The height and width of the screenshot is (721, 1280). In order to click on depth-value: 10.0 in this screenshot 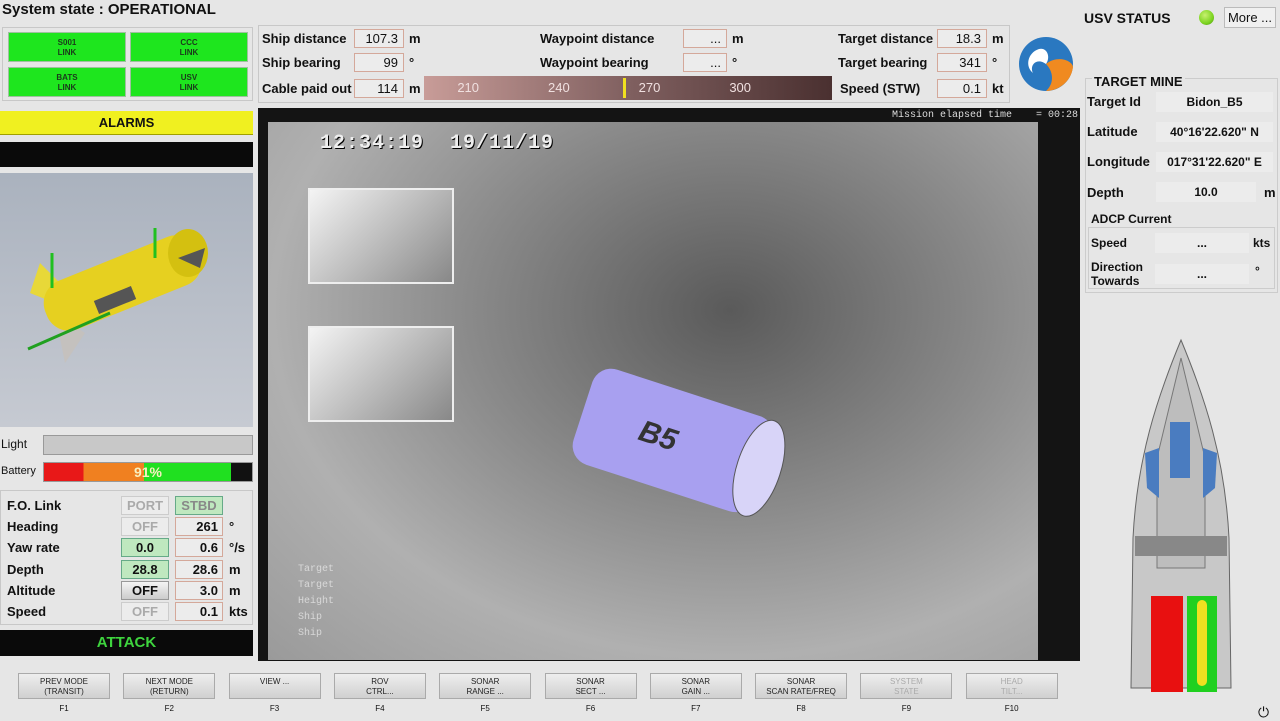, I will do `click(1206, 192)`.